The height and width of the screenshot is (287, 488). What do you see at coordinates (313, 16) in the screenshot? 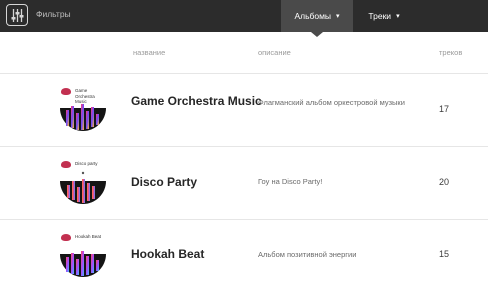
I see `tab-albums-label: Альбомы` at bounding box center [313, 16].